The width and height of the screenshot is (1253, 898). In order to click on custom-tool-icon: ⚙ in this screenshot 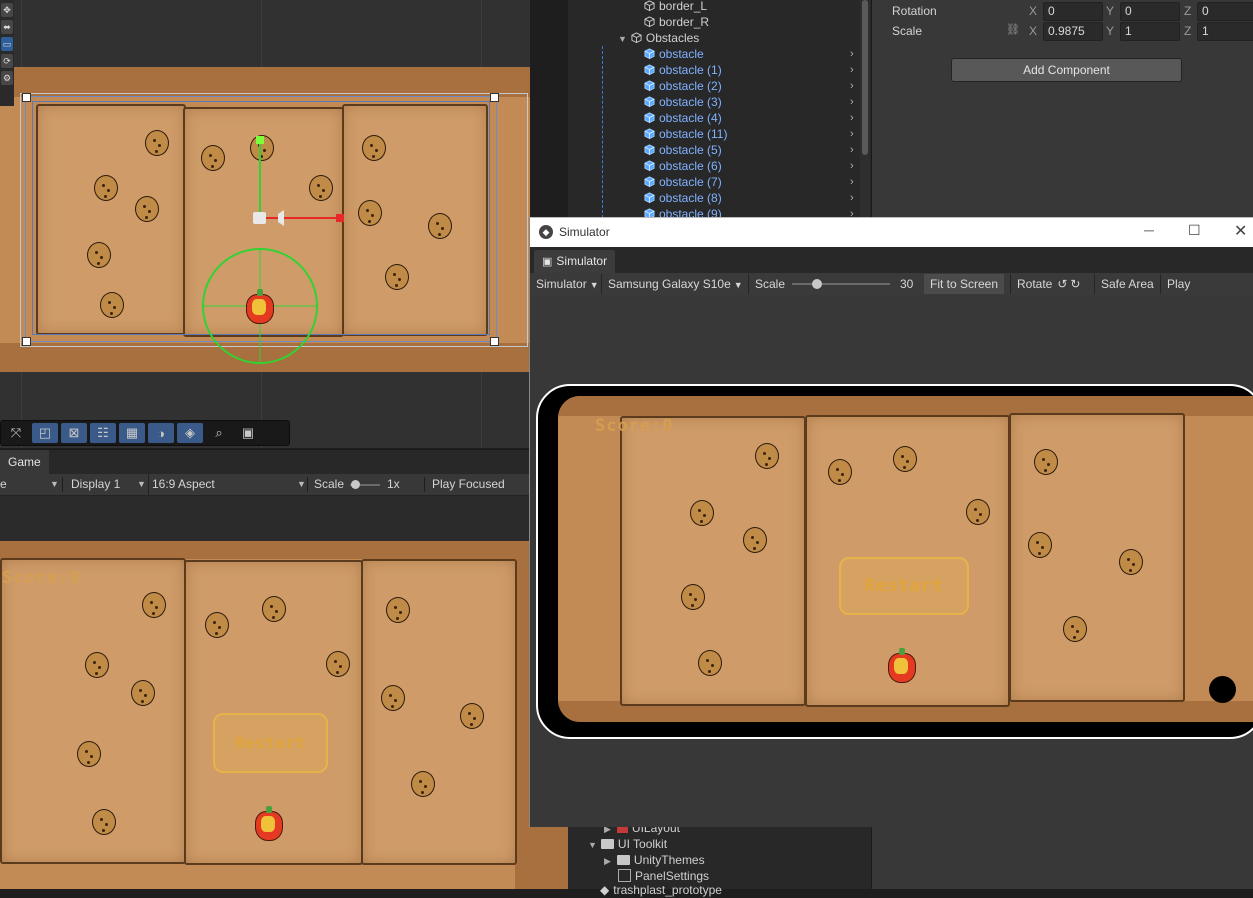, I will do `click(7, 78)`.